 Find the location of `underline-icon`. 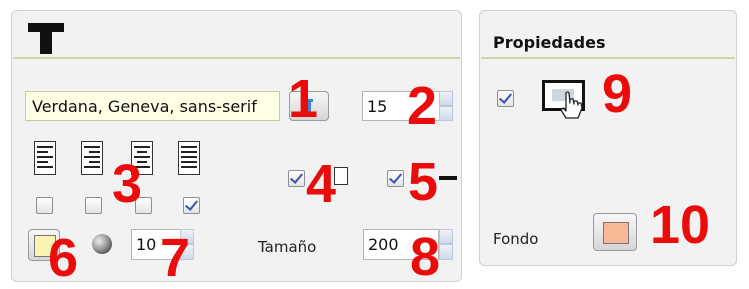

underline-icon is located at coordinates (341, 176).